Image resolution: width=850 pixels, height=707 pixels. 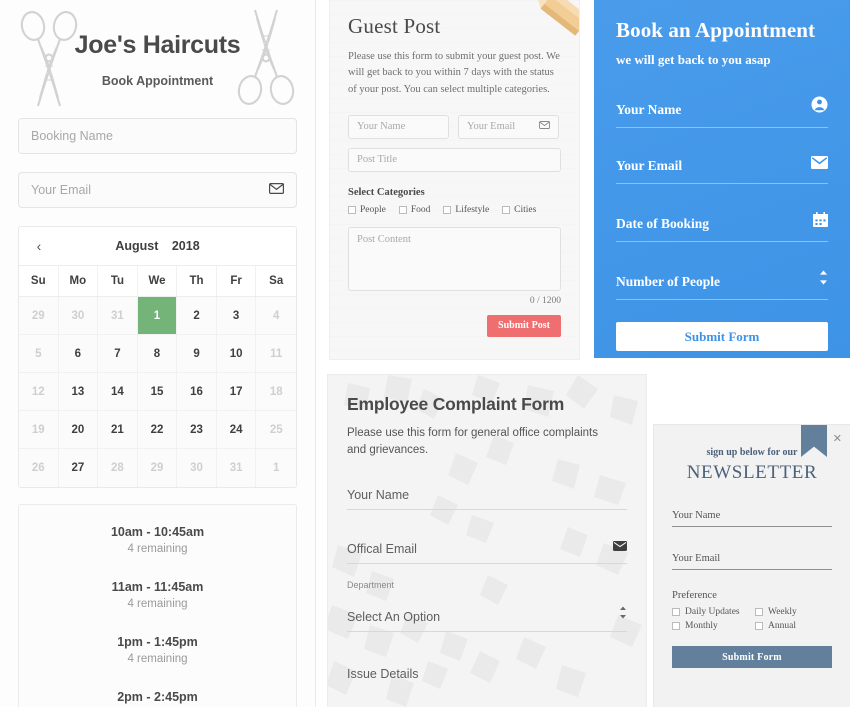 I want to click on time-slot-time: 10am - 10:45am, so click(x=157, y=532).